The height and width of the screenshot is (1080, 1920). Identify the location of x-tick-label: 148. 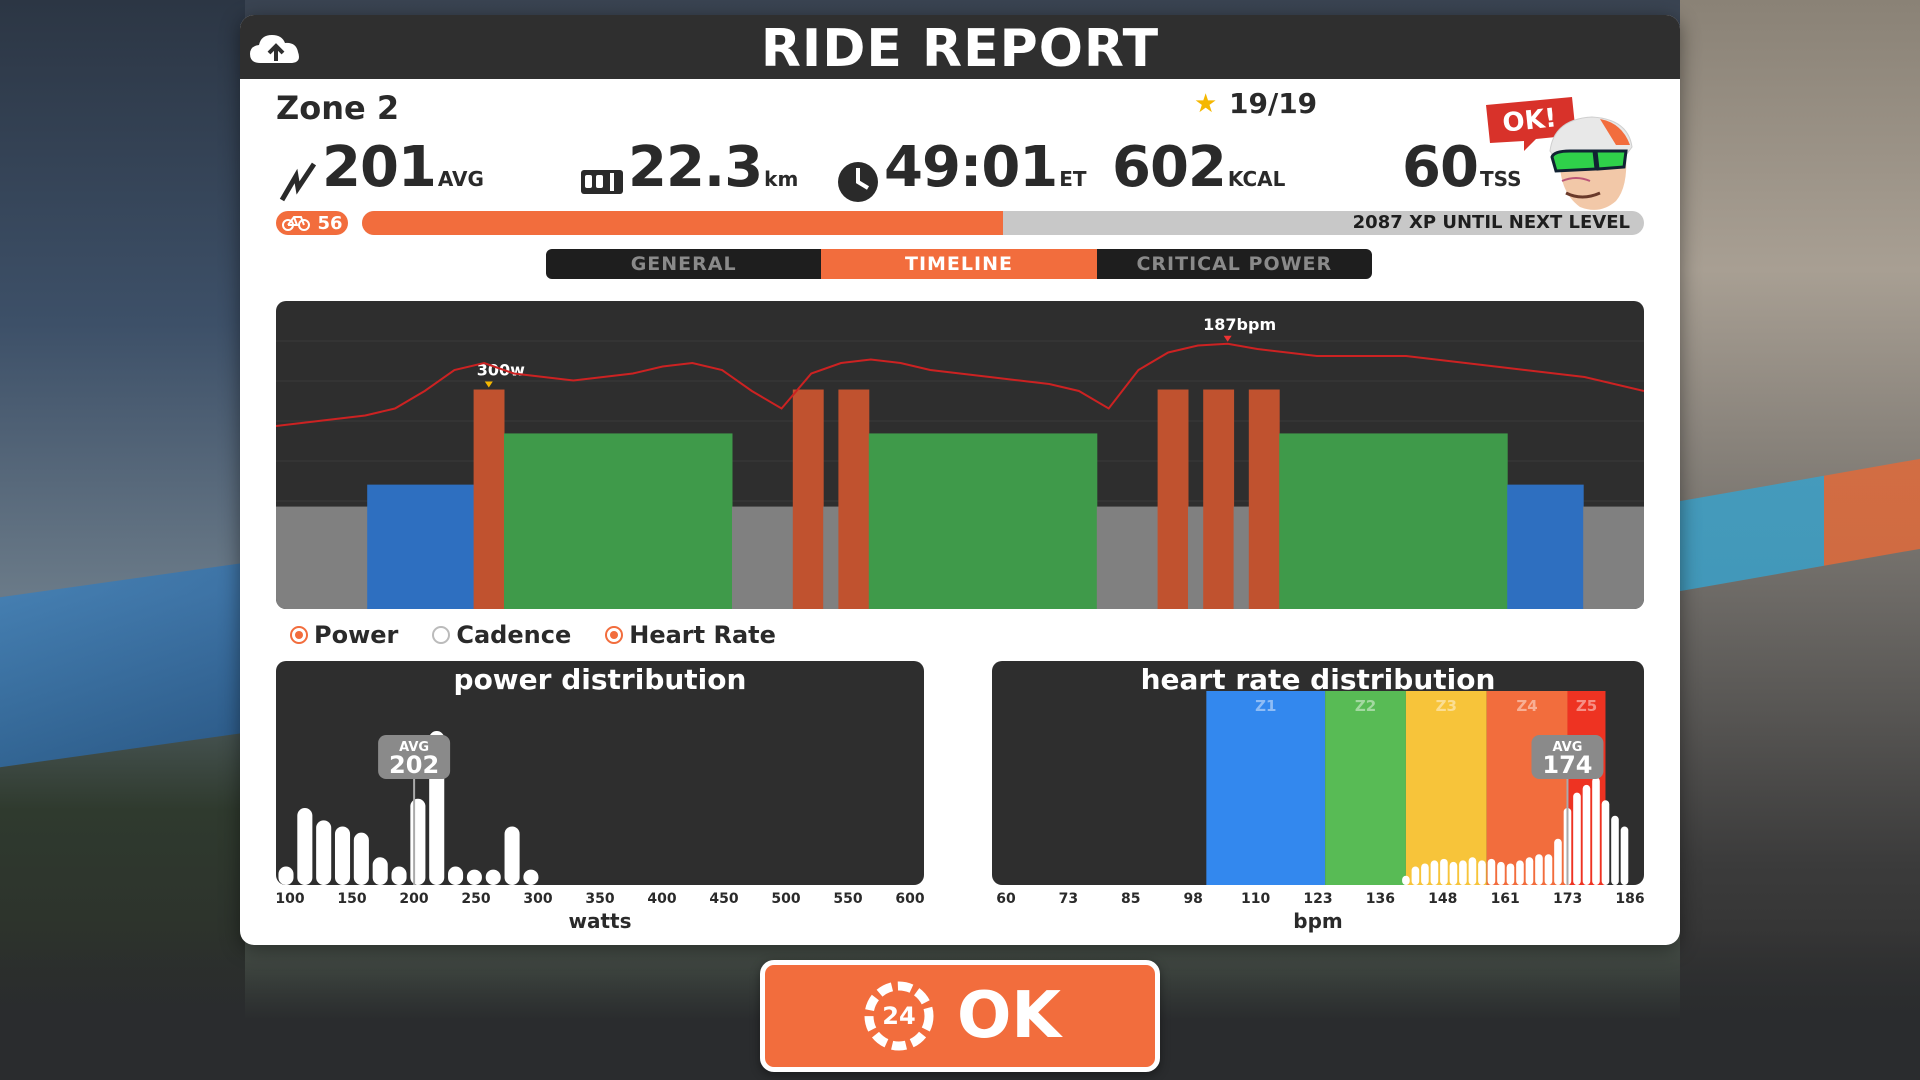
(1443, 899).